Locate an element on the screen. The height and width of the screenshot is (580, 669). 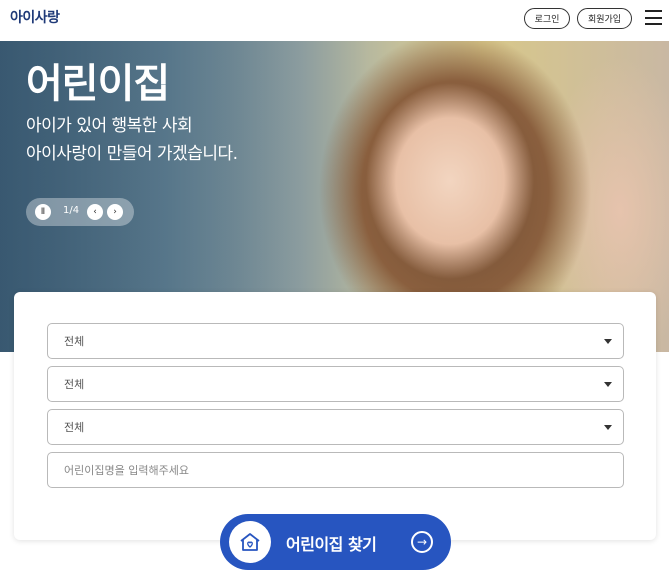
header: 아이사랑 로그인 회원가입 is located at coordinates (334, 20).